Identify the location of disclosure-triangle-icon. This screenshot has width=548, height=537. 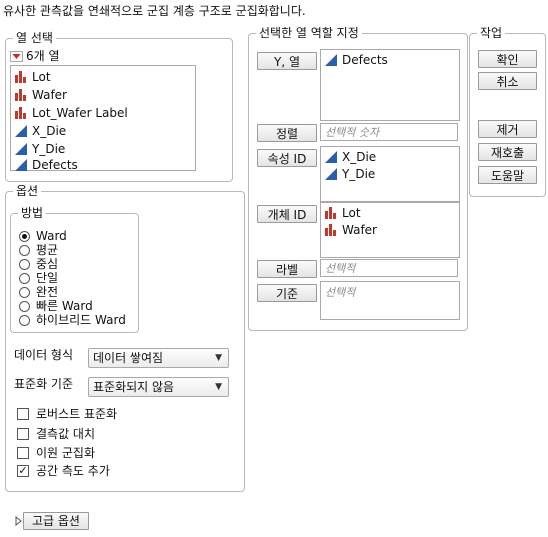
(18, 521).